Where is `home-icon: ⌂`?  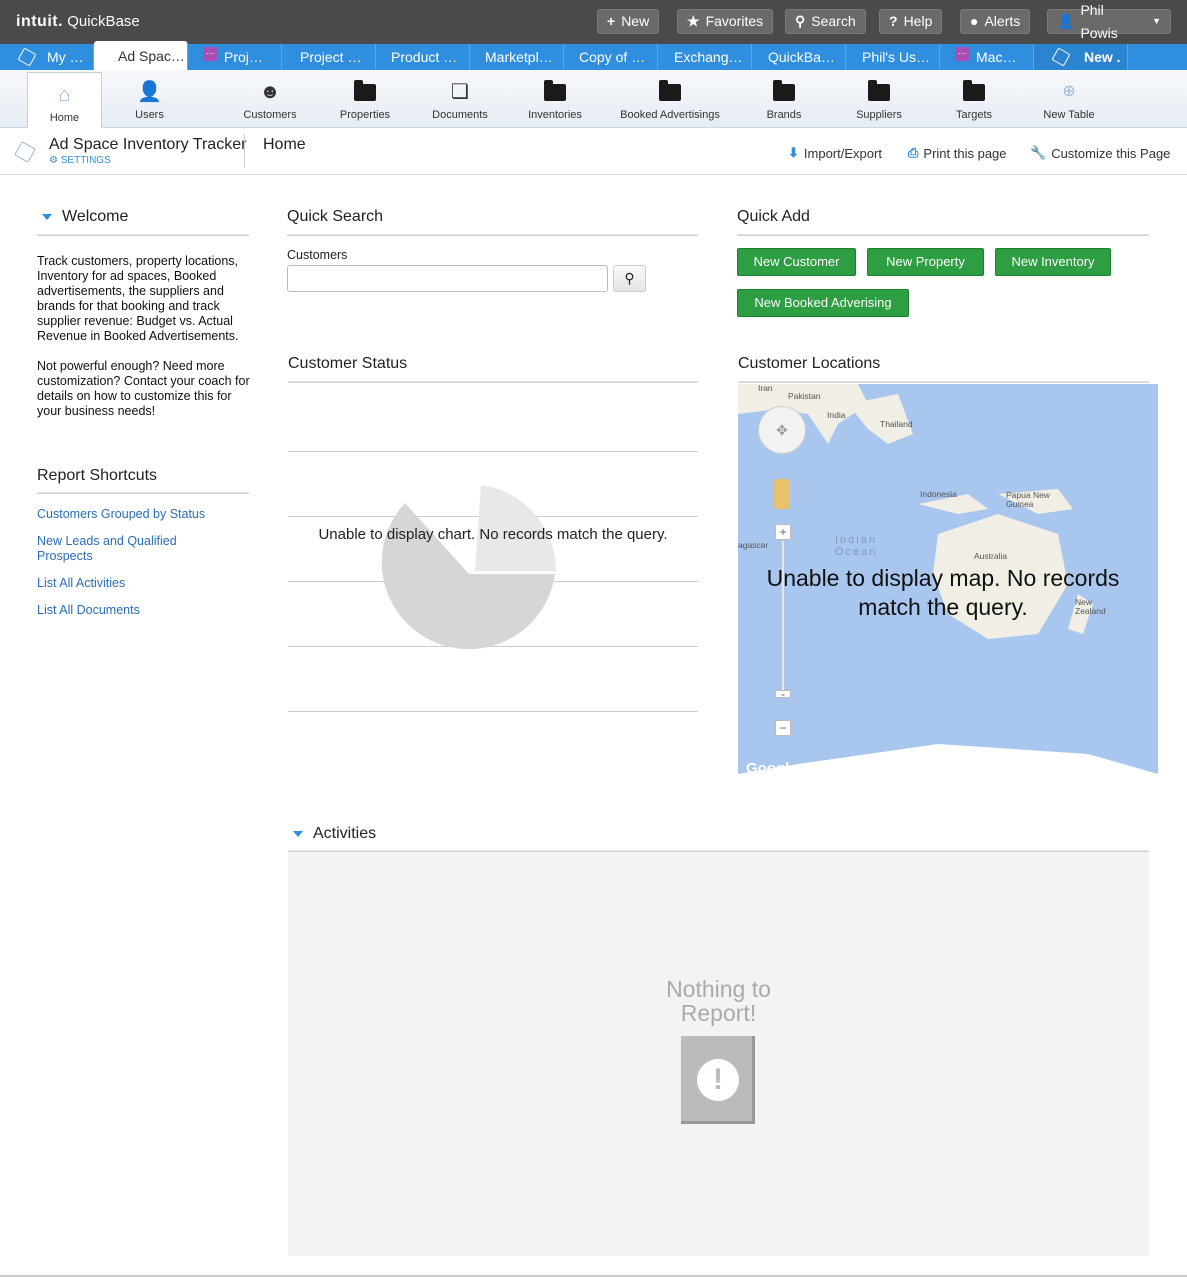 home-icon: ⌂ is located at coordinates (64, 95).